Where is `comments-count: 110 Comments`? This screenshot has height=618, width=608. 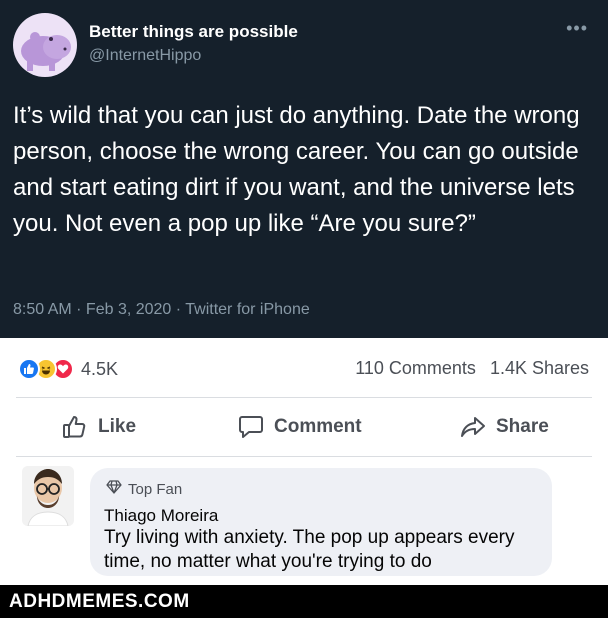 comments-count: 110 Comments is located at coordinates (415, 368).